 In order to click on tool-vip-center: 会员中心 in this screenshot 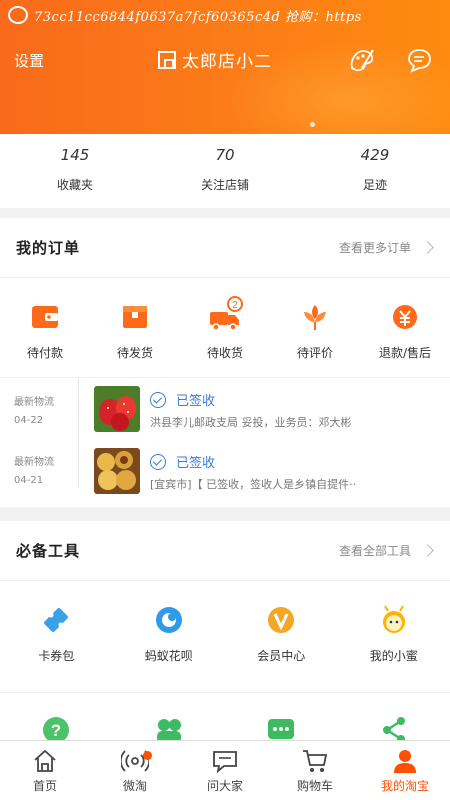, I will do `click(281, 647)`.